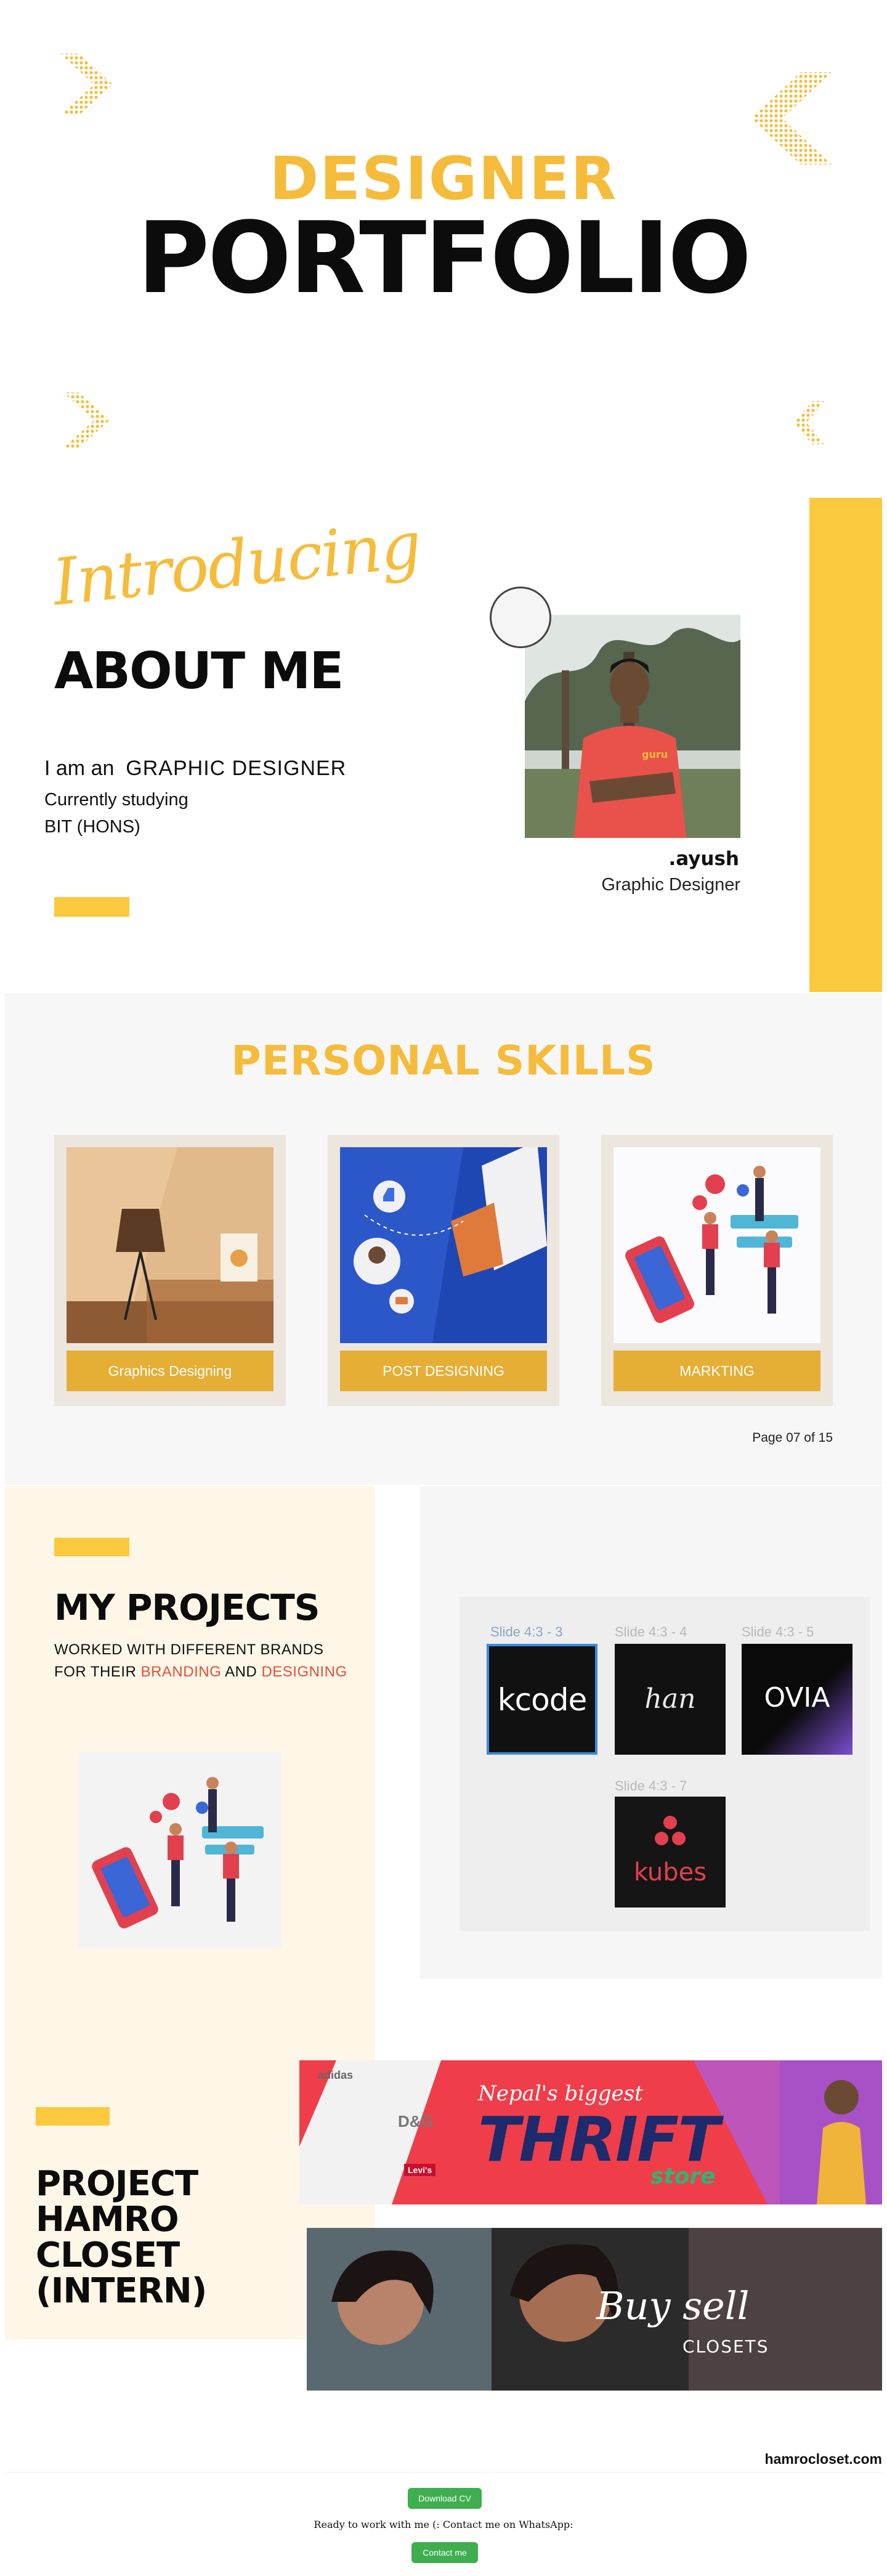  Describe the element at coordinates (673, 2305) in the screenshot. I see `buysell-script: Buy sell` at that location.